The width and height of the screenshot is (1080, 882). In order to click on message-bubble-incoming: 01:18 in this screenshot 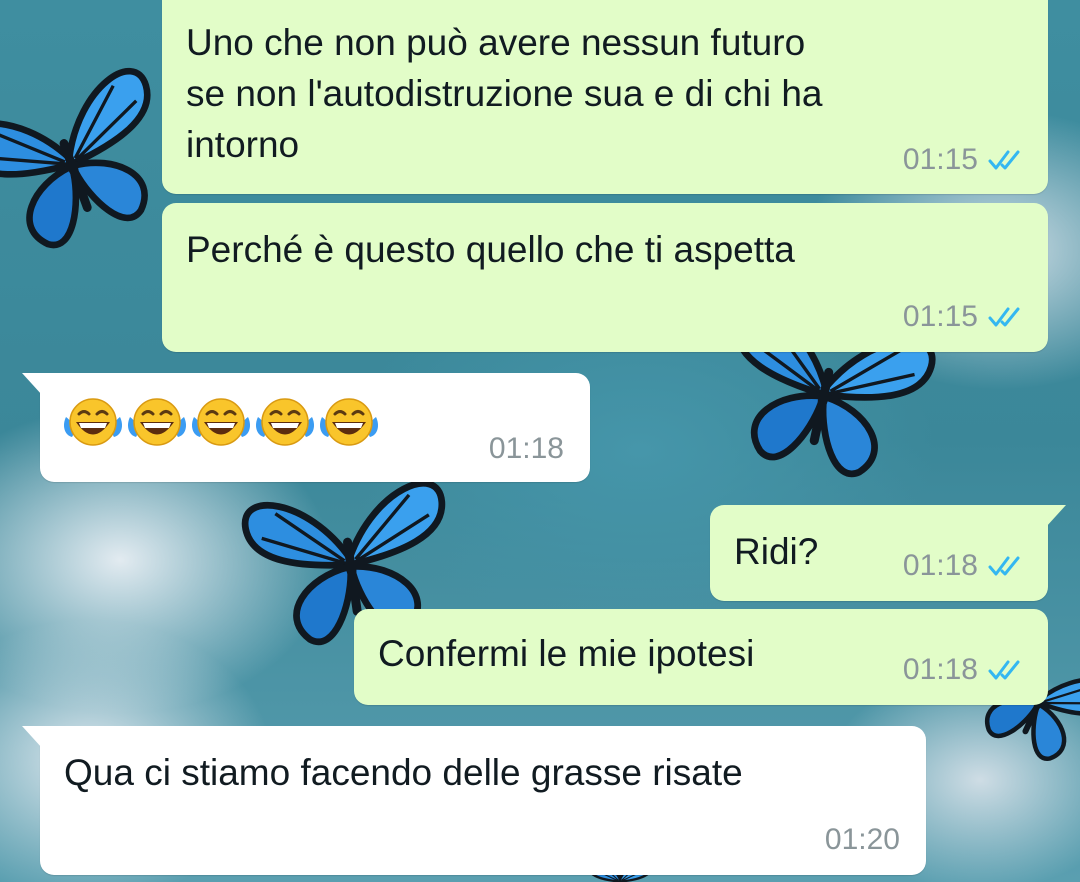, I will do `click(306, 427)`.